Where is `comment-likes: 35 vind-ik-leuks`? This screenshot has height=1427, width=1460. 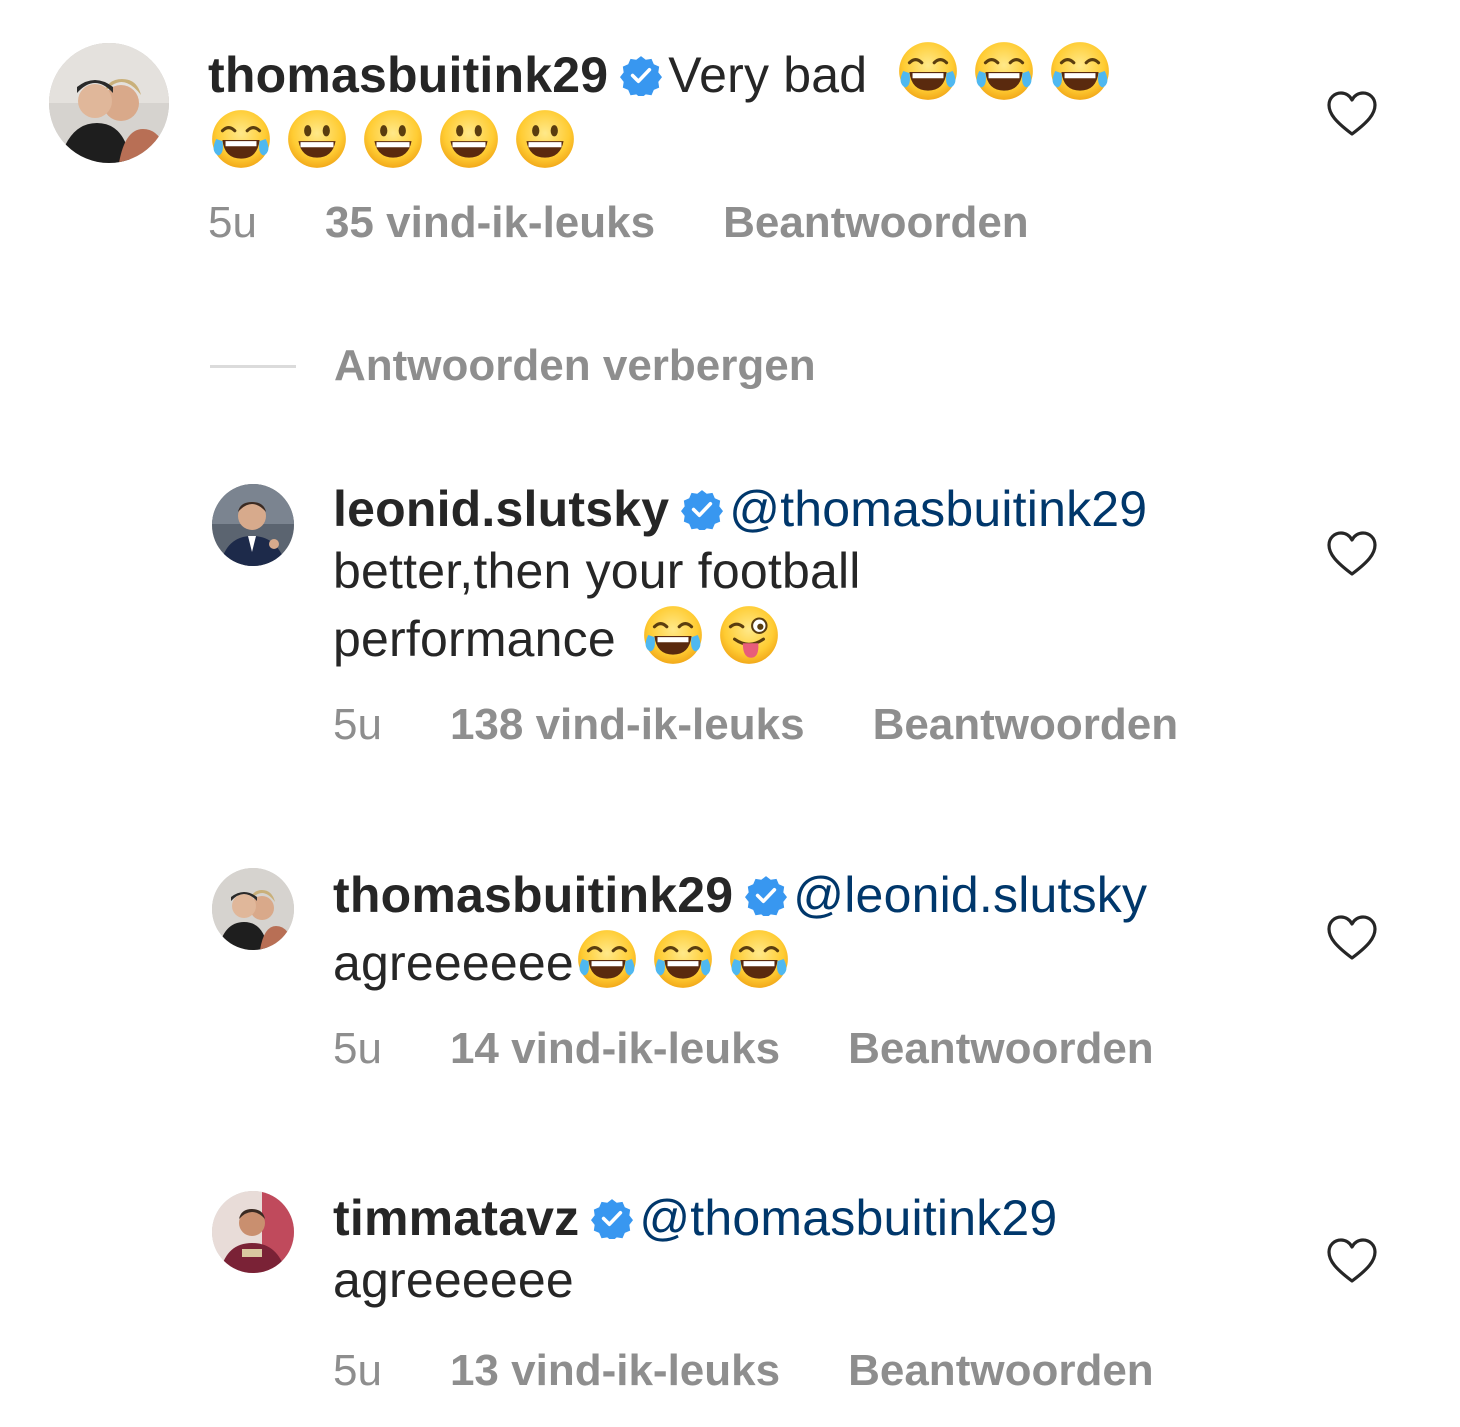
comment-likes: 35 vind-ik-leuks is located at coordinates (490, 222).